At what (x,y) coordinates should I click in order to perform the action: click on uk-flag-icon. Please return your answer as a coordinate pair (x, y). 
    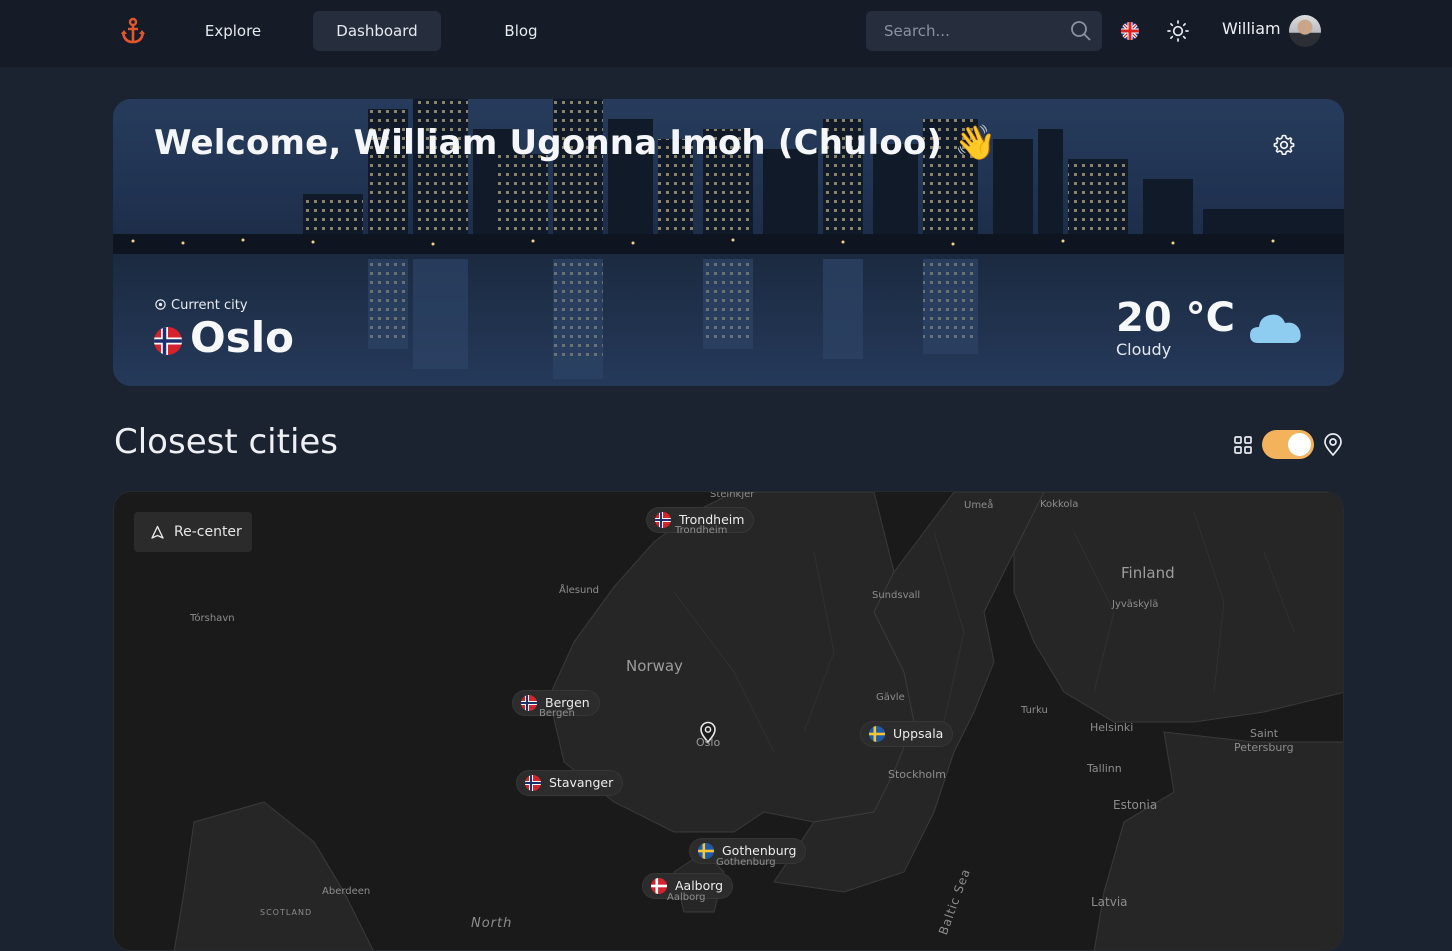
    Looking at the image, I should click on (1130, 31).